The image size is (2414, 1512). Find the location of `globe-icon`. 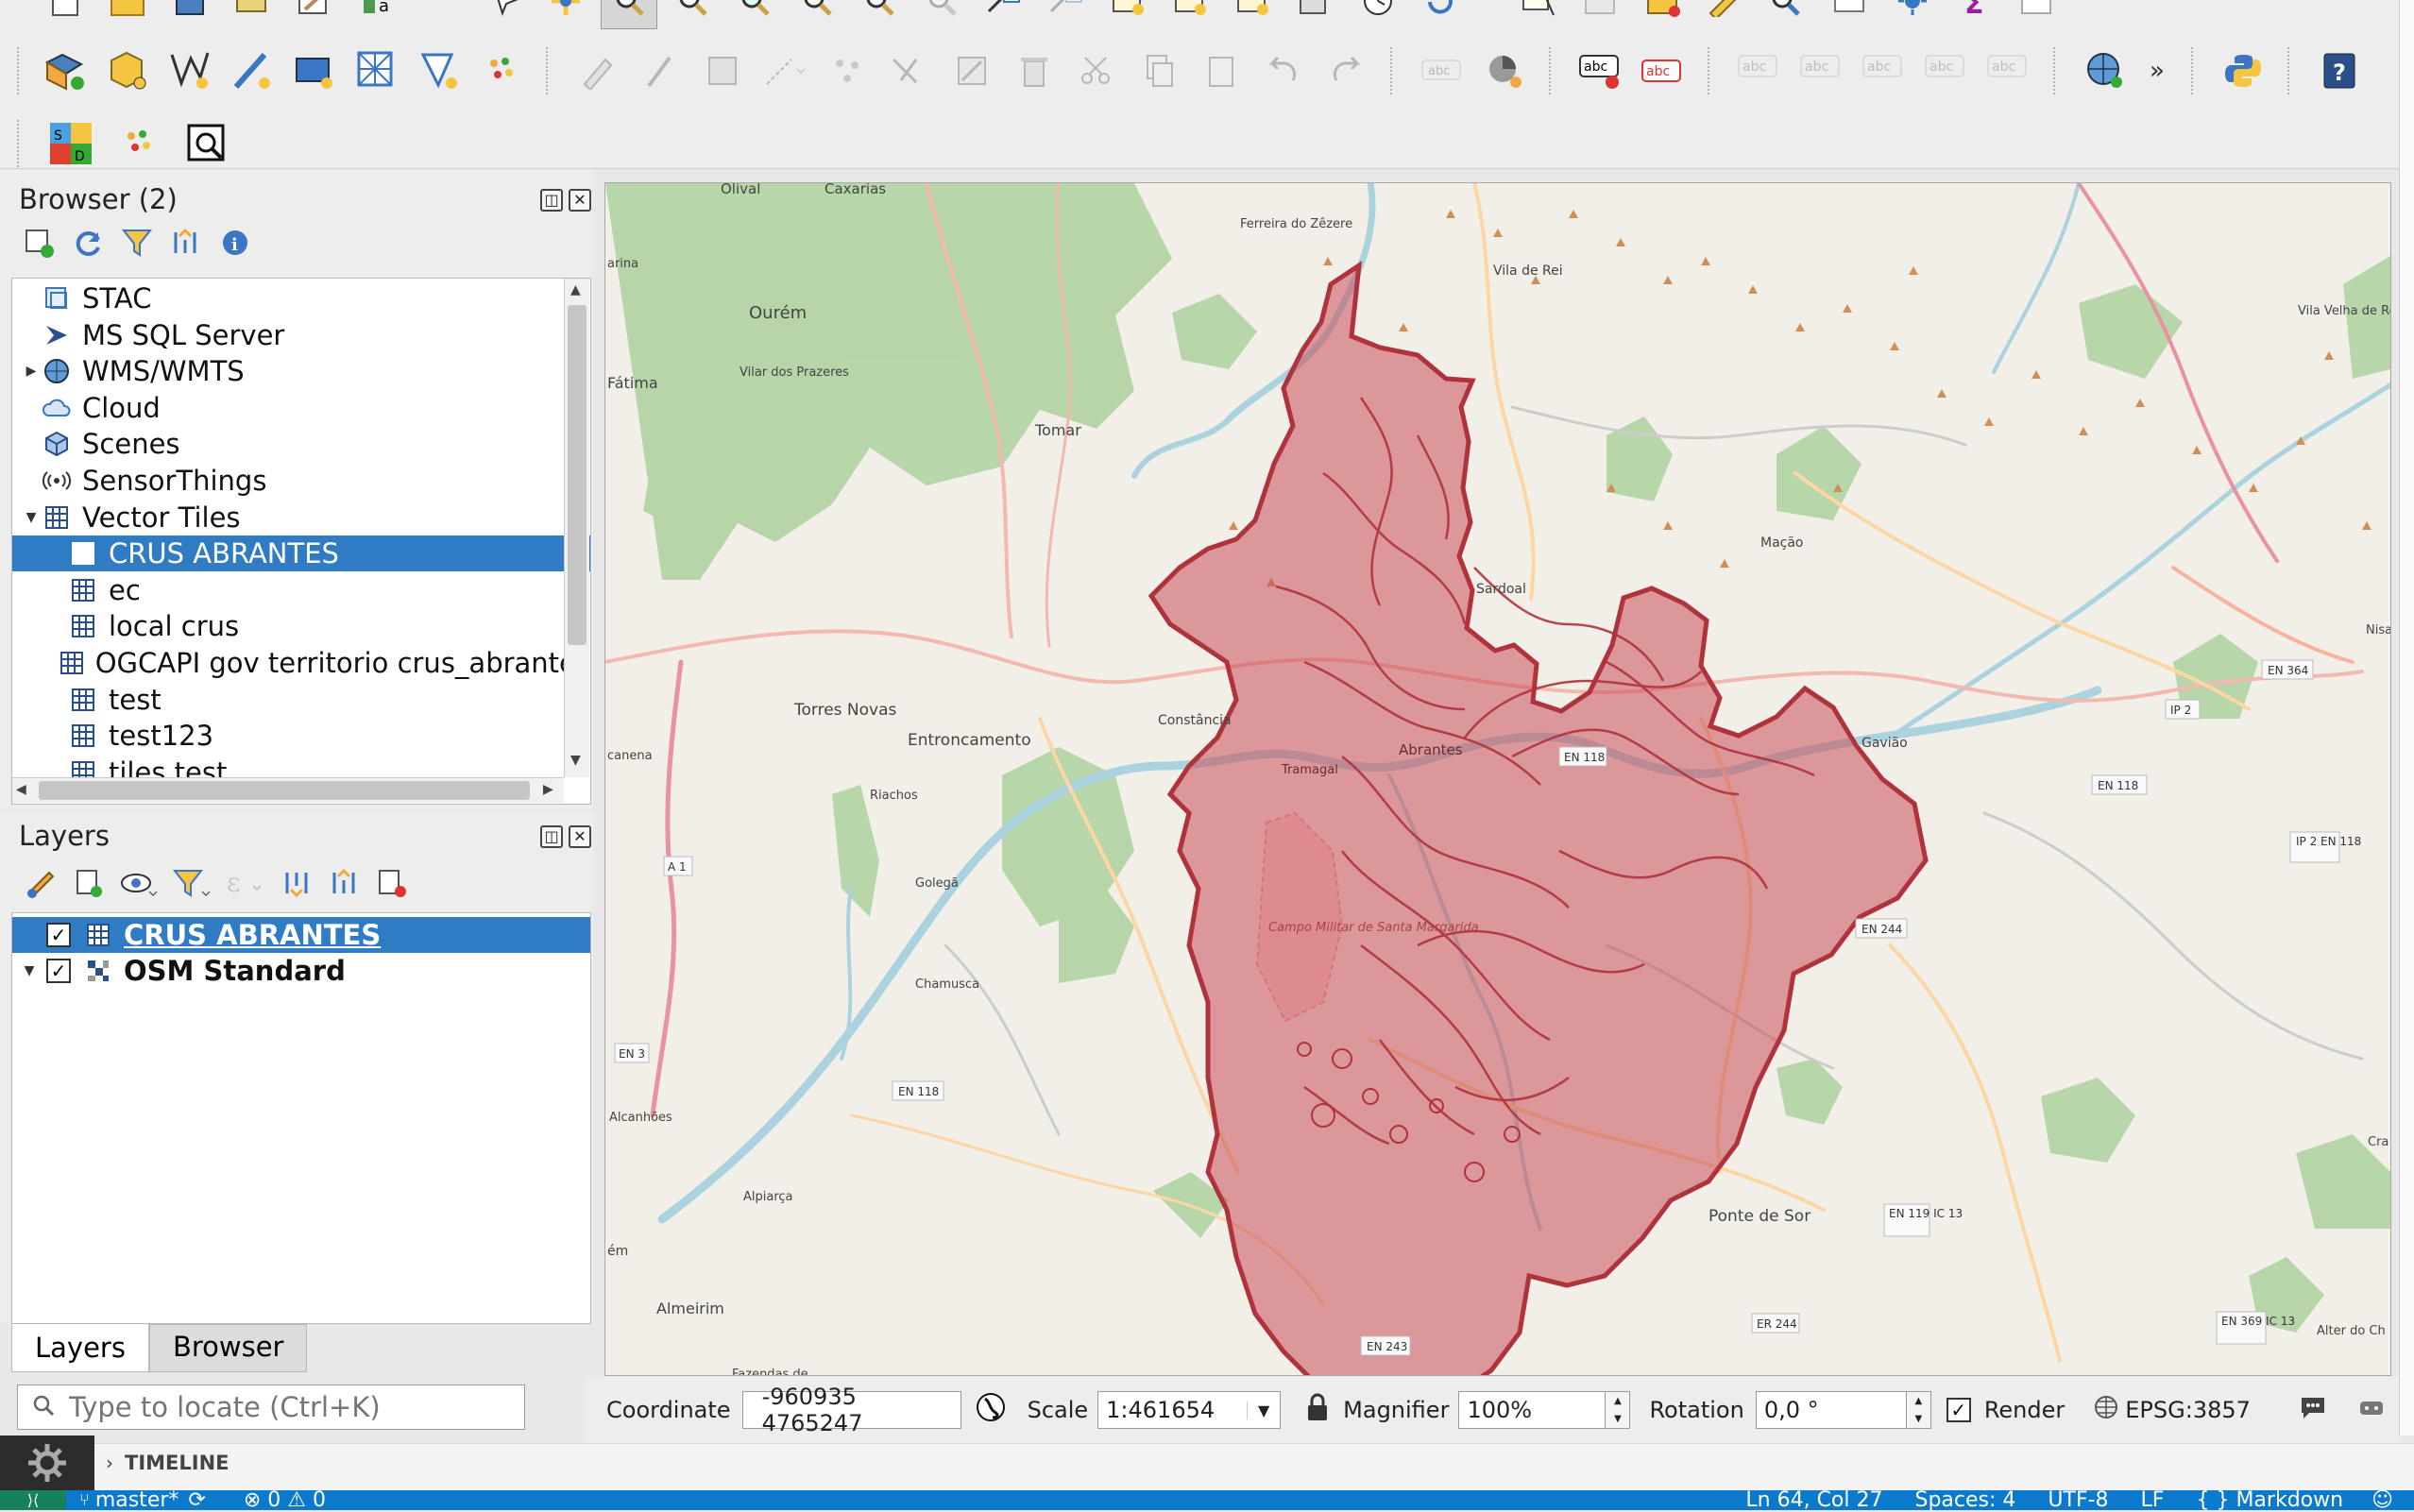

globe-icon is located at coordinates (2106, 1410).